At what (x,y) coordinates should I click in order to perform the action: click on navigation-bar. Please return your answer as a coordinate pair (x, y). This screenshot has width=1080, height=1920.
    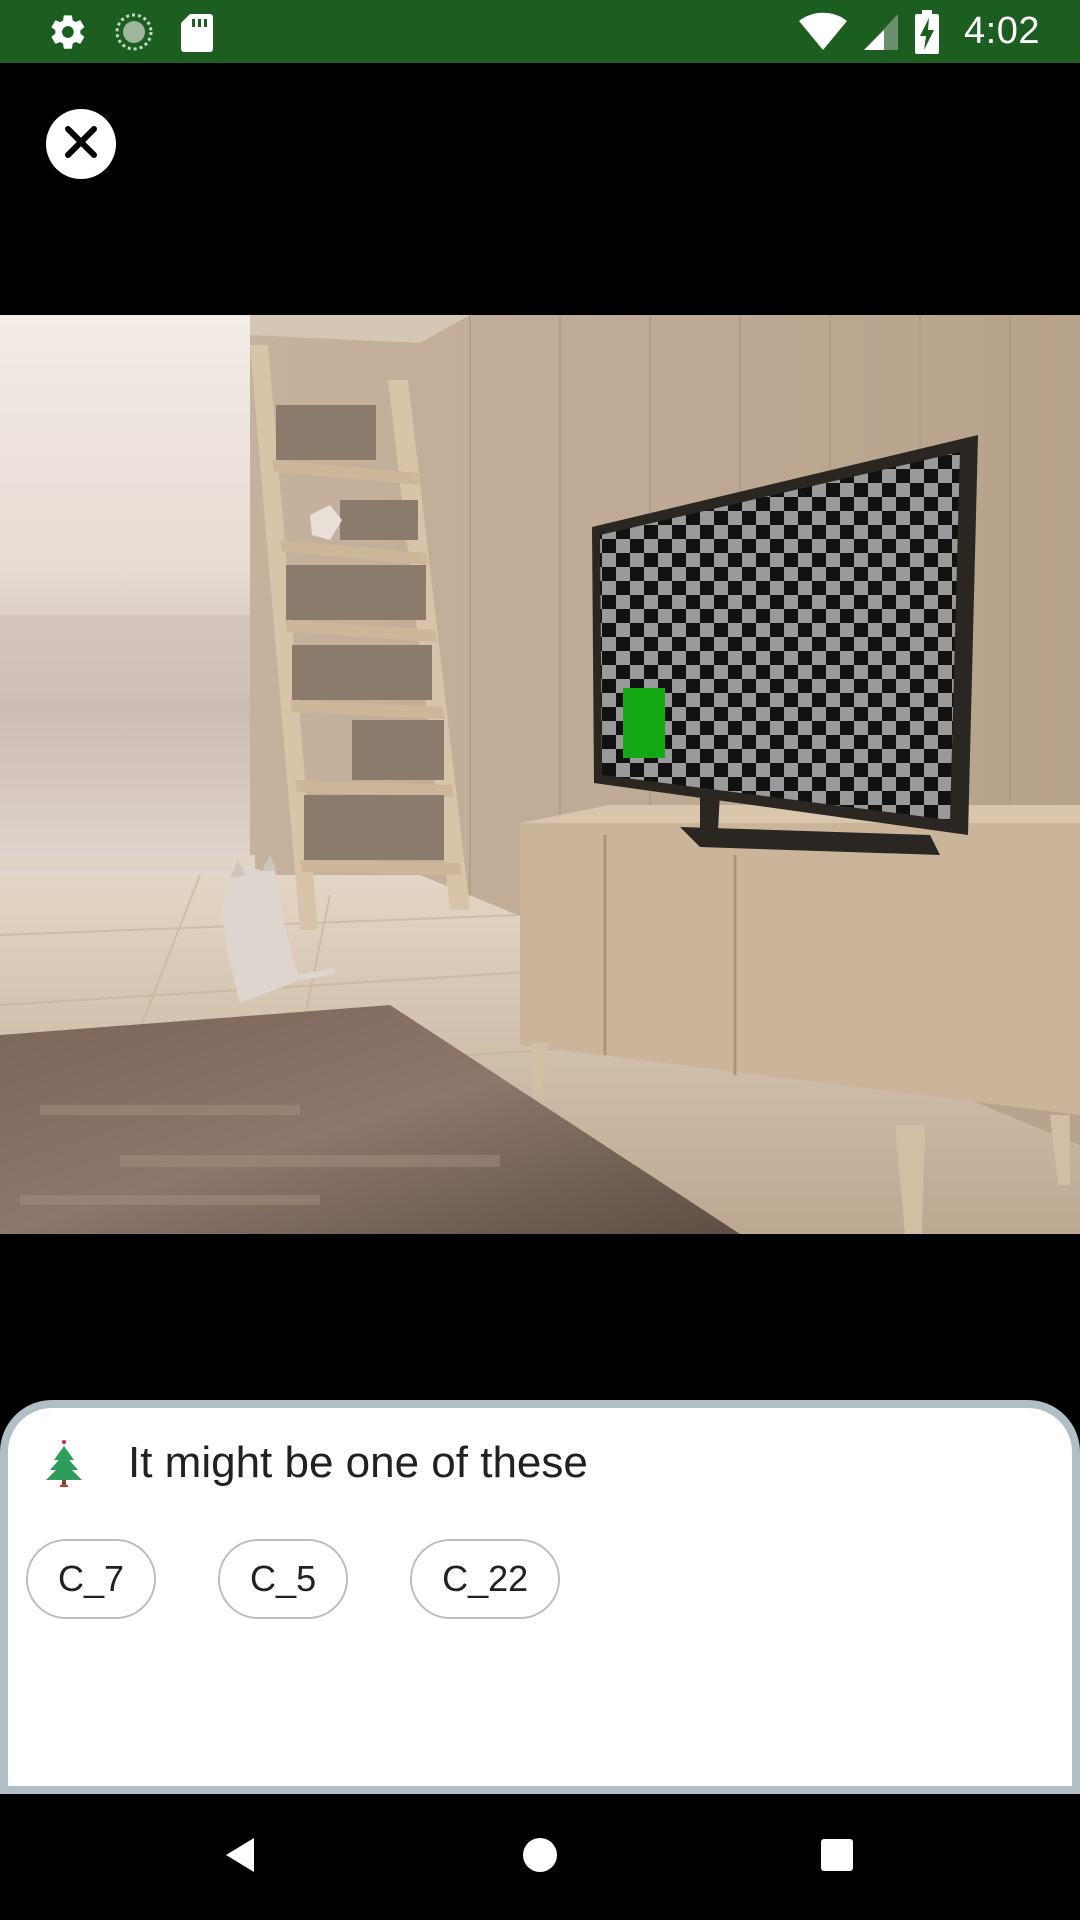
    Looking at the image, I should click on (540, 1857).